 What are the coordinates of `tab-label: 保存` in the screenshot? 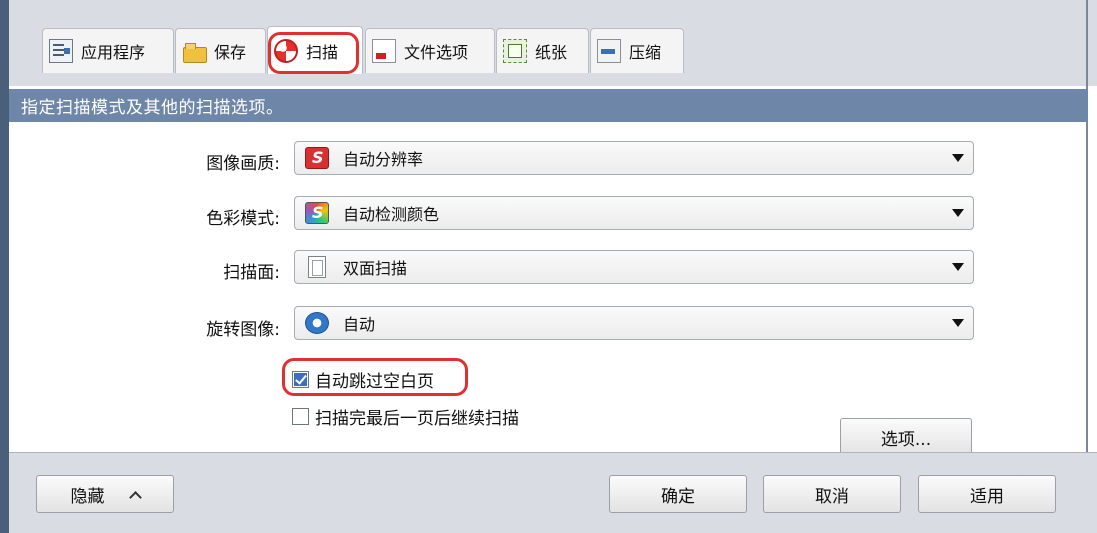 It's located at (230, 52).